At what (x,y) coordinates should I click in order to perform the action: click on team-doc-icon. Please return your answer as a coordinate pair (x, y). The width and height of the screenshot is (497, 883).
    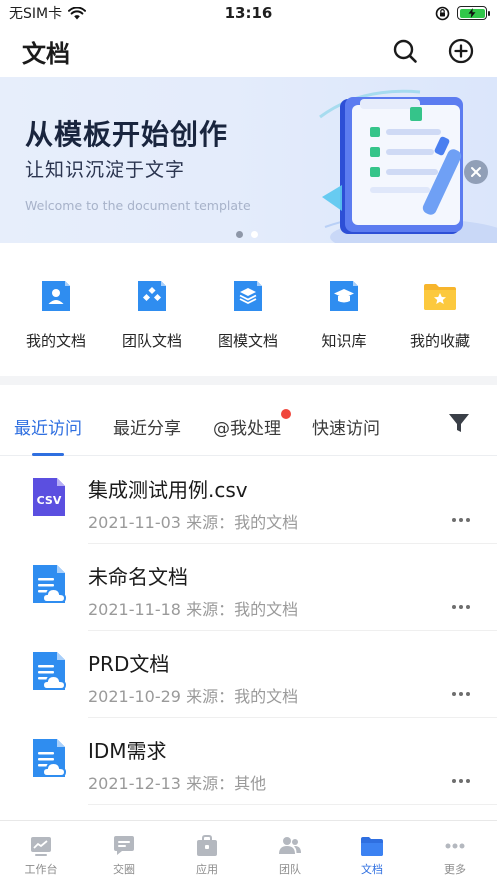
    Looking at the image, I should click on (152, 296).